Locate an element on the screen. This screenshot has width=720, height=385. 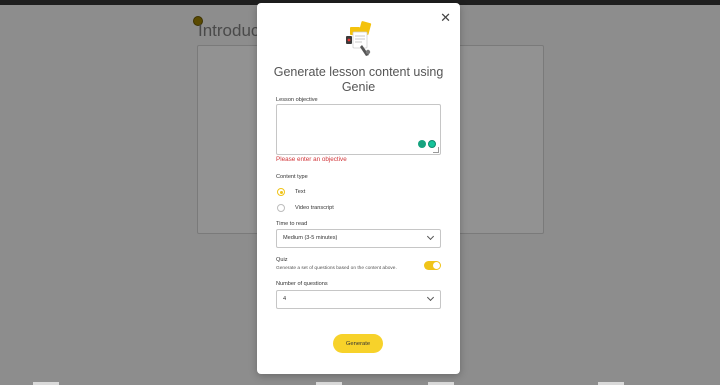
lightbulb-icon is located at coordinates (422, 144).